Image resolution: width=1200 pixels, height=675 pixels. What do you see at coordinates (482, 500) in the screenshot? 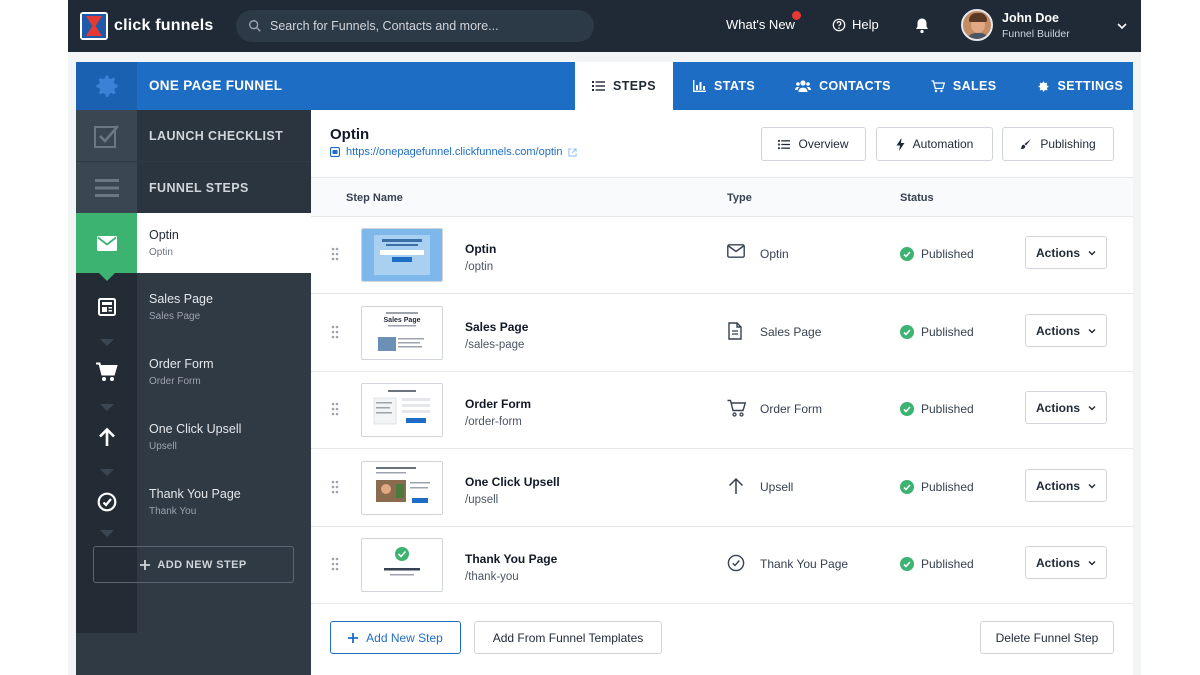
I see `step-path: /upsell` at bounding box center [482, 500].